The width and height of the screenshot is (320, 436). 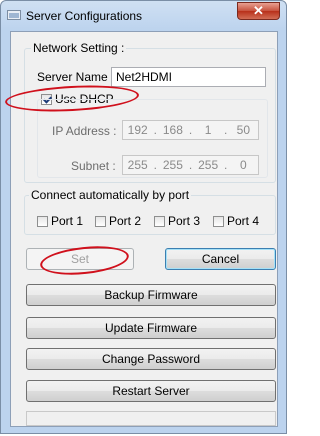 I want to click on port1-checkbox: Port 1, so click(x=60, y=221).